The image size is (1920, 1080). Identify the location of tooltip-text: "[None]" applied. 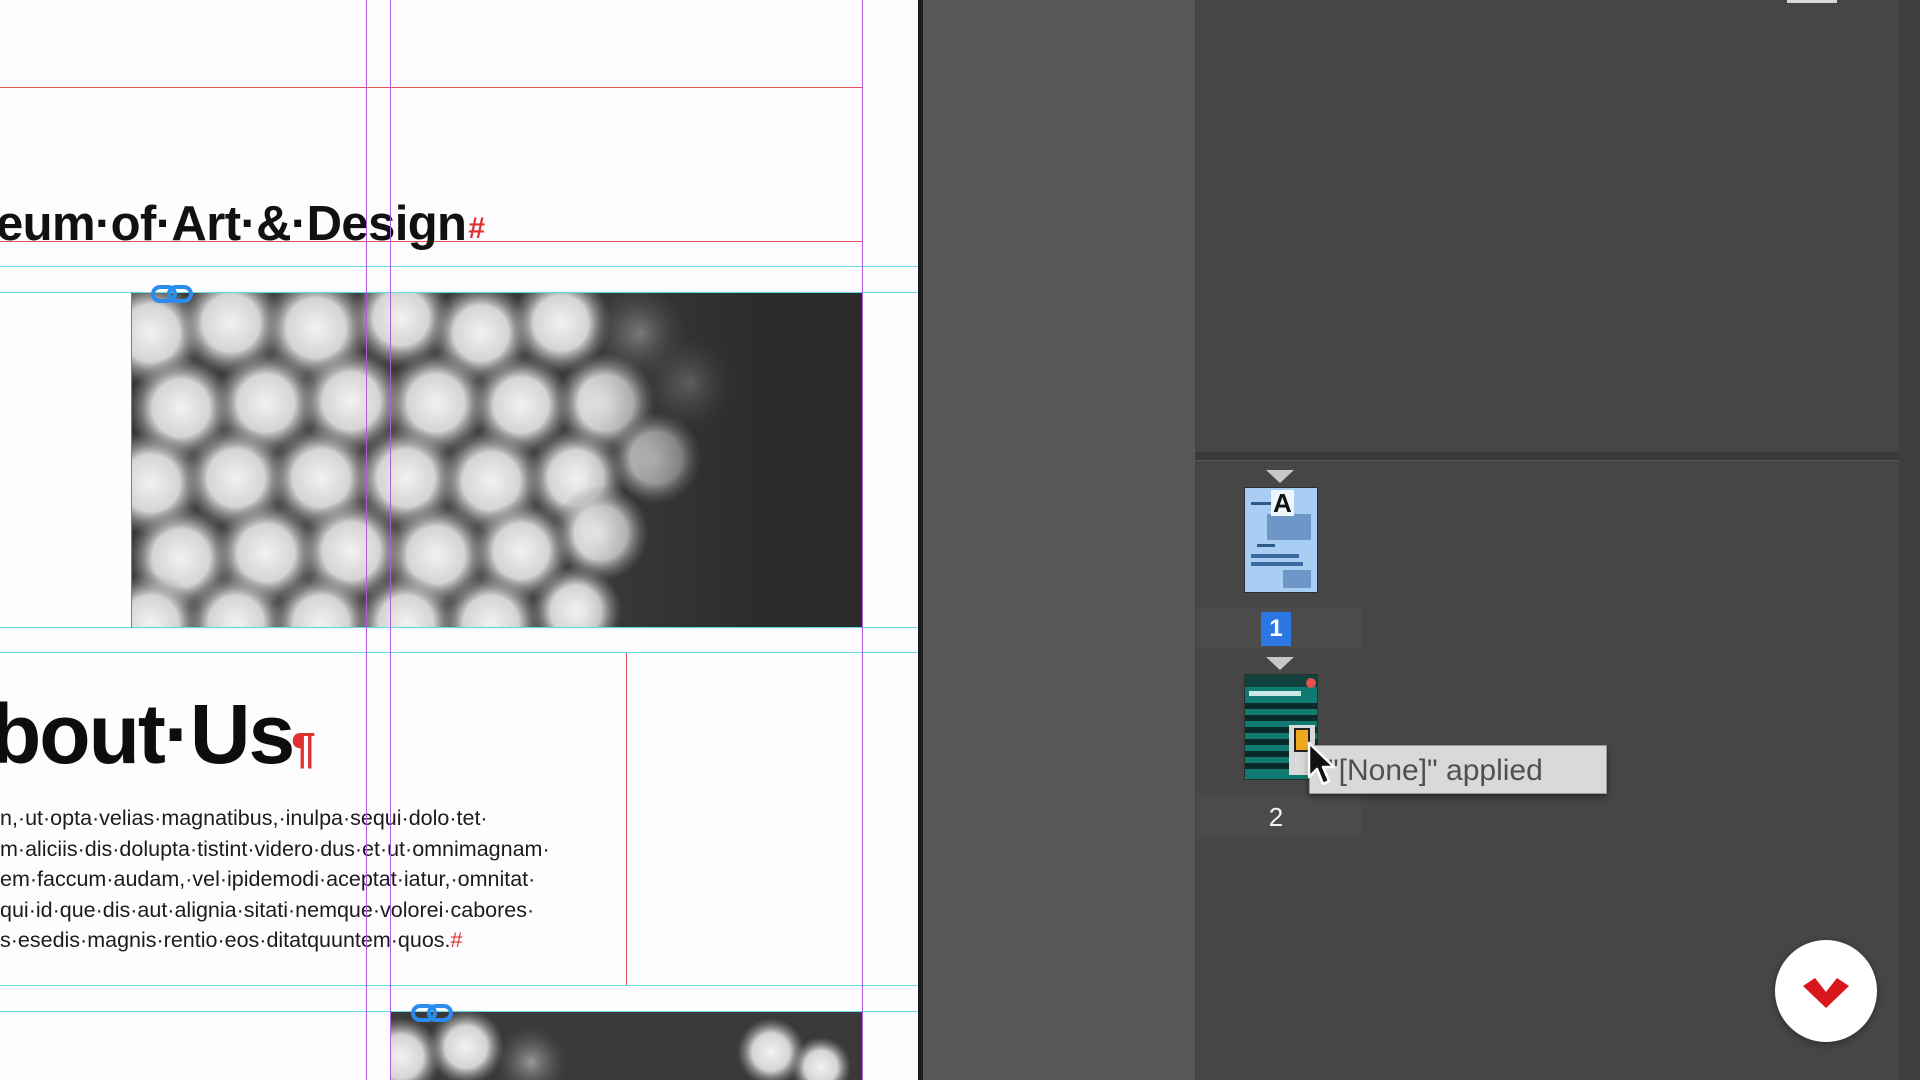
(1435, 770).